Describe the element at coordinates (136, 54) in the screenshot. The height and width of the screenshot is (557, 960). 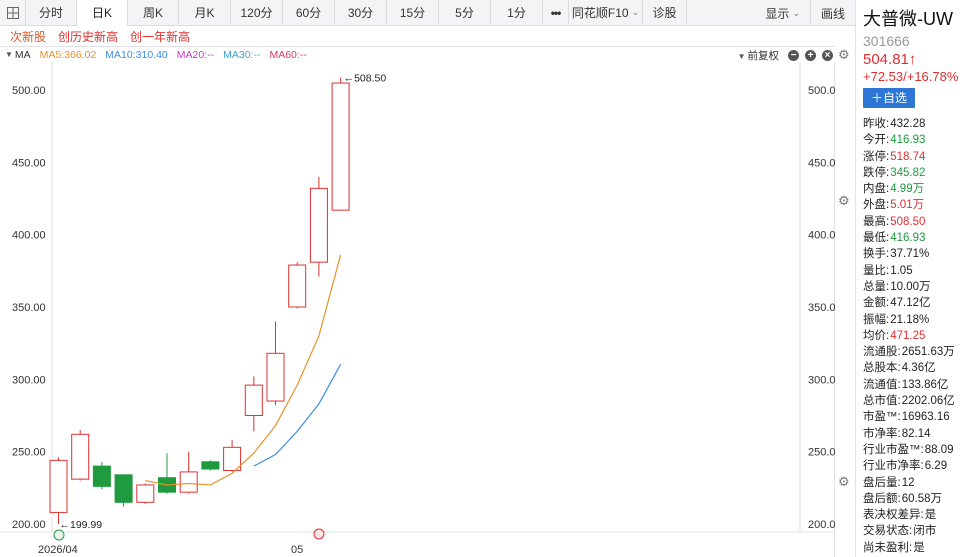
I see `ma10-value: MA10:310.40` at that location.